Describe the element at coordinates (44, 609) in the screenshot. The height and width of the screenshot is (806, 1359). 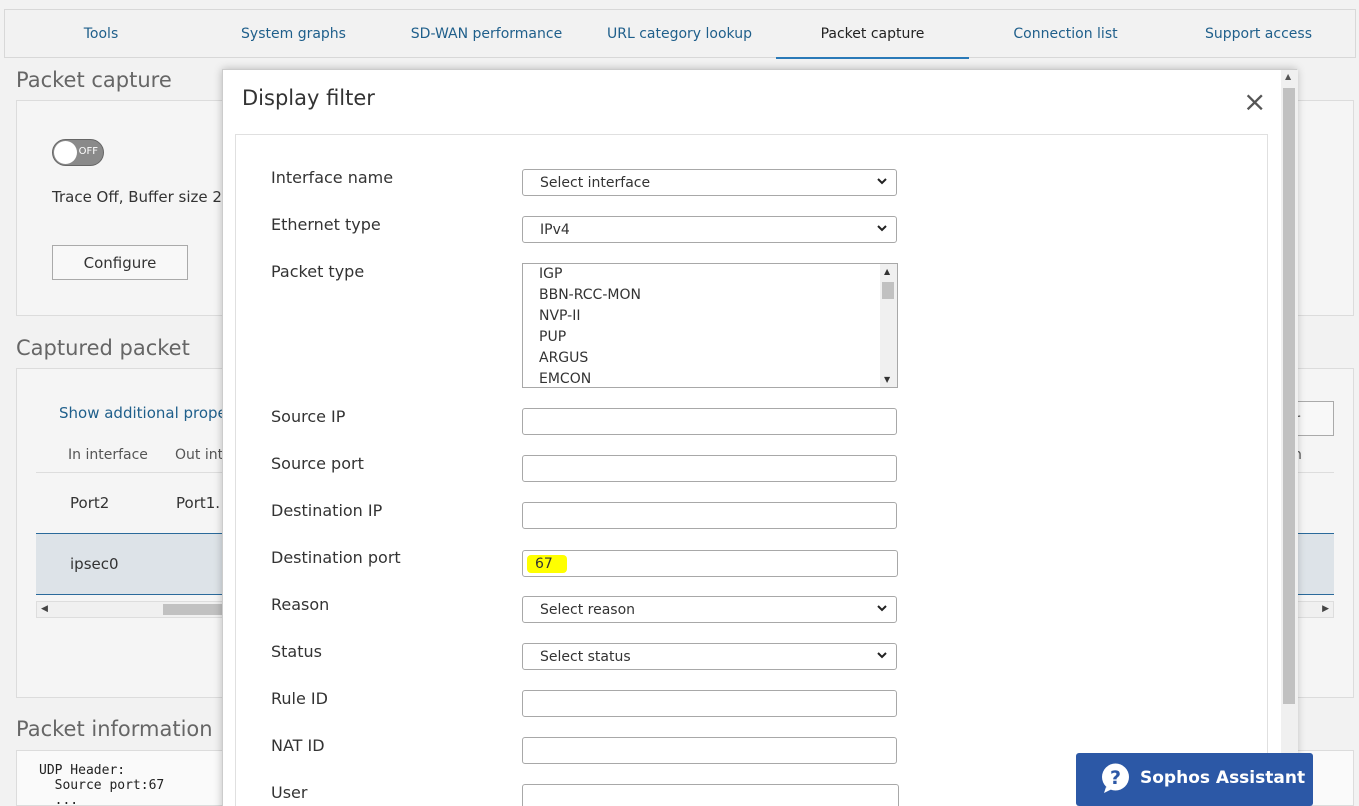
I see `scroll-left-icon: ◀` at that location.